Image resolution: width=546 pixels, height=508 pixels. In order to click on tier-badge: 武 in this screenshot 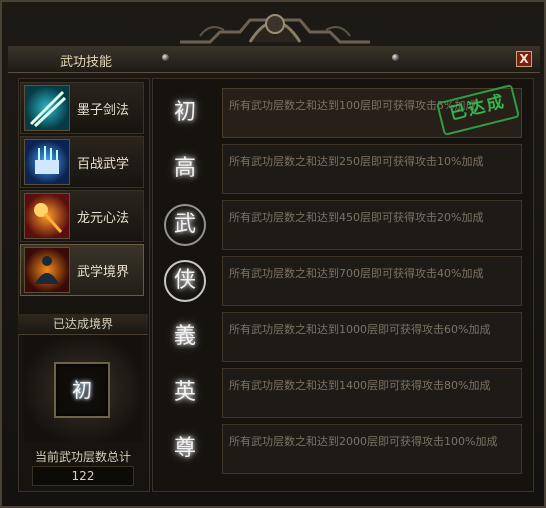, I will do `click(187, 225)`.